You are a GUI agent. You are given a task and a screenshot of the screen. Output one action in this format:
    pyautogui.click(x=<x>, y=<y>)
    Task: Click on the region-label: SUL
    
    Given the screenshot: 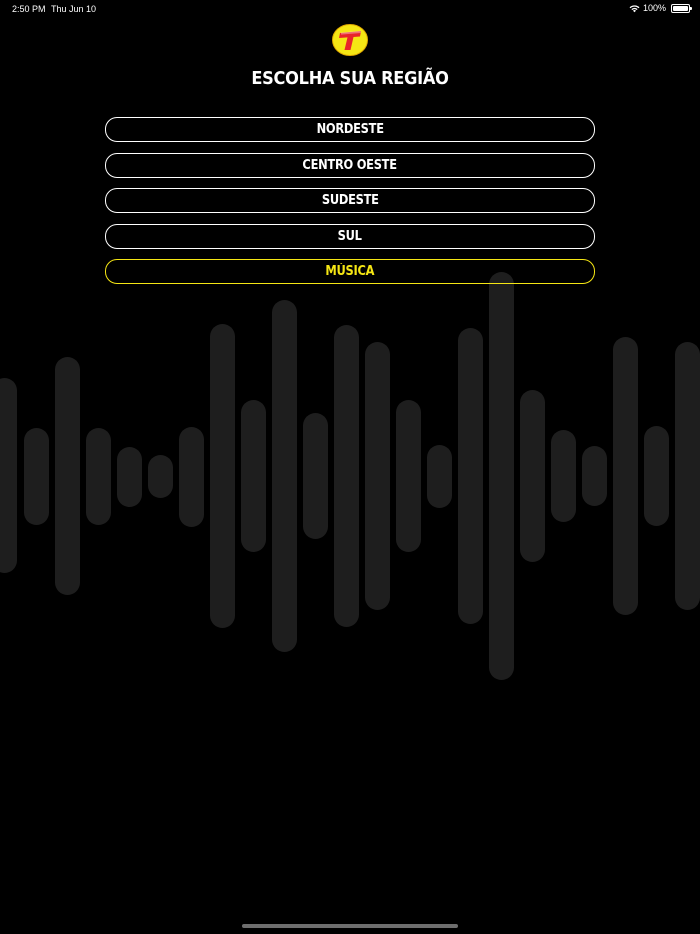 What is the action you would take?
    pyautogui.click(x=350, y=236)
    